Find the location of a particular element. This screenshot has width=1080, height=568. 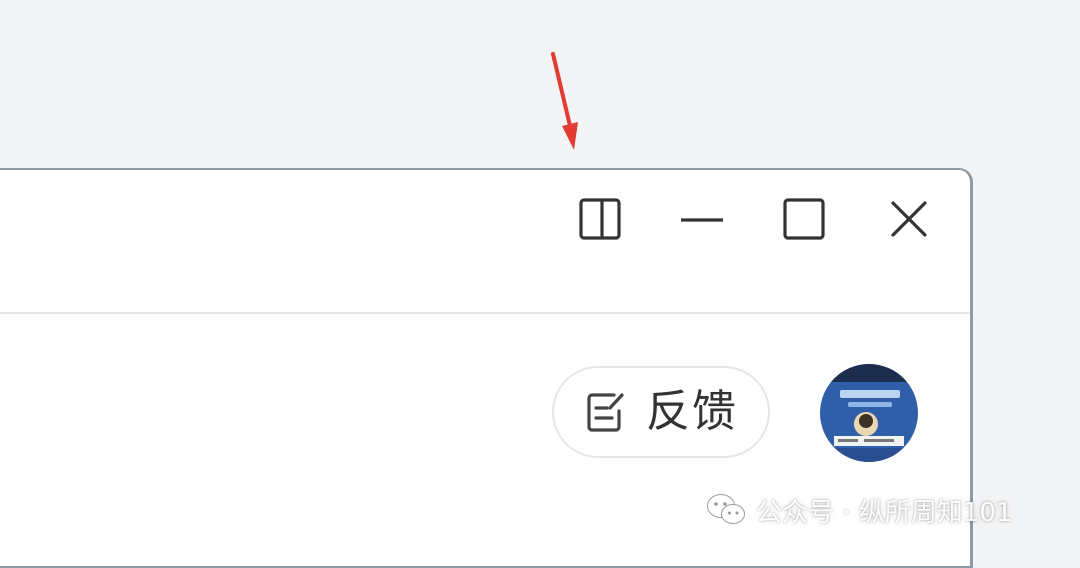

close-button is located at coordinates (909, 219).